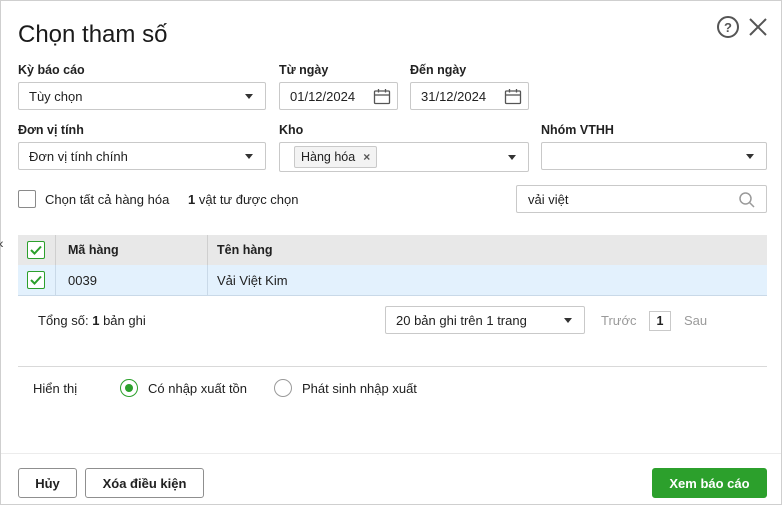 The width and height of the screenshot is (782, 505). I want to click on header-checkbox, so click(36, 250).